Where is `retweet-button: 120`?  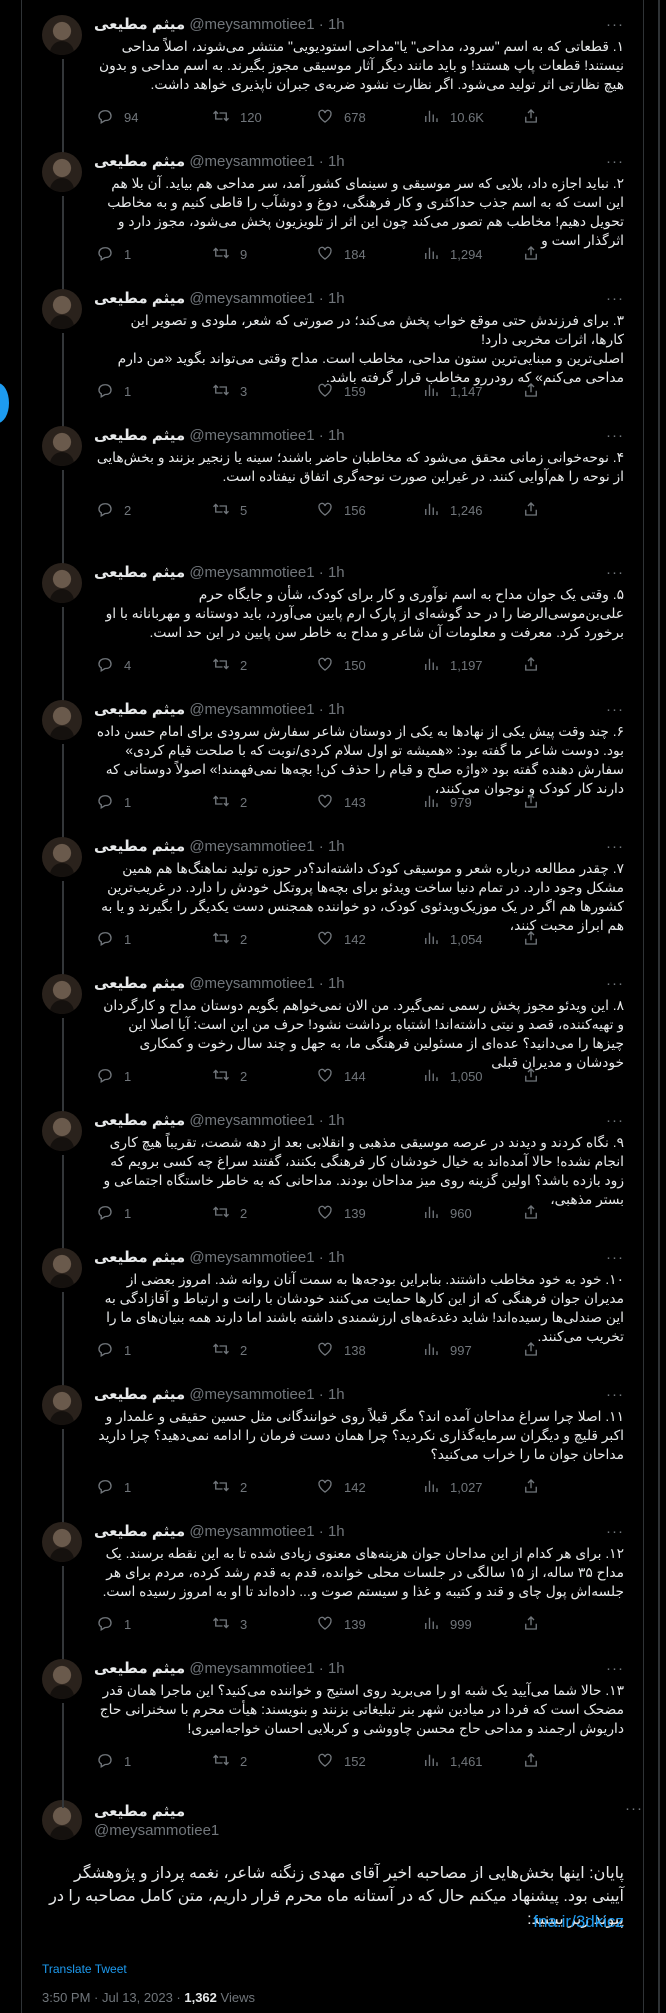
retweet-button: 120 is located at coordinates (237, 117).